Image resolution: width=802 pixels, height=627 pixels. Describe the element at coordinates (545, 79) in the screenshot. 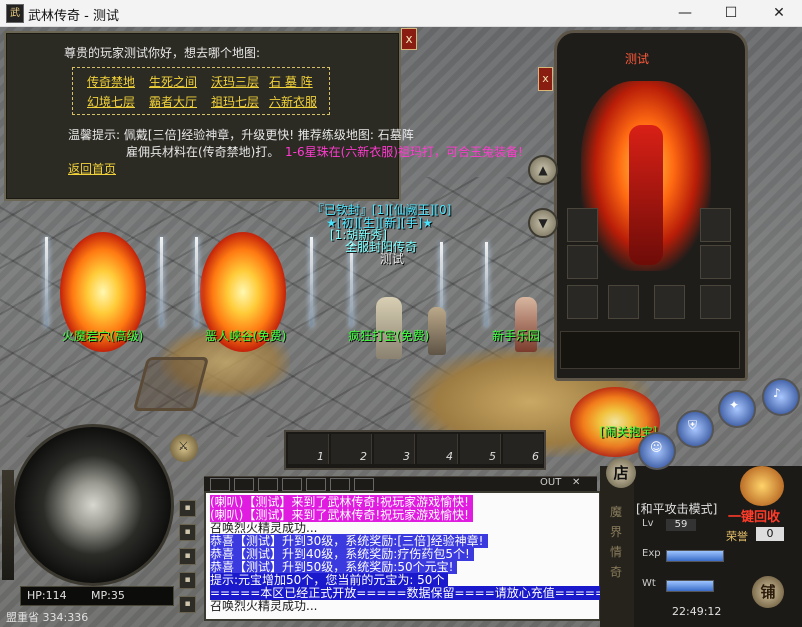

I see `close-char-panel-button: x` at that location.